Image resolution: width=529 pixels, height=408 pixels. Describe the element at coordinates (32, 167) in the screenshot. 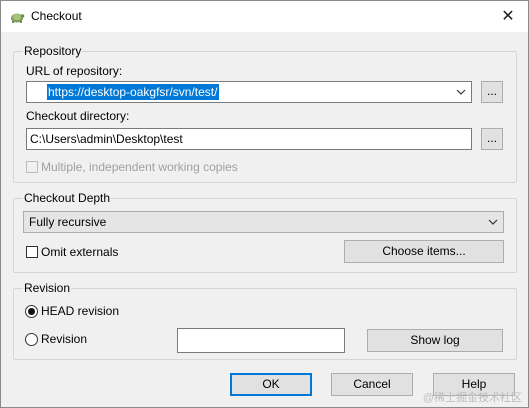

I see `multiple-copies-checkbox` at that location.